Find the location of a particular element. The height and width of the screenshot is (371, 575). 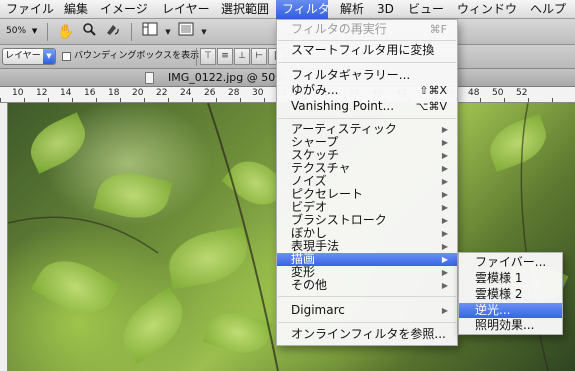

menu-item-label: 表現手法 is located at coordinates (315, 246).